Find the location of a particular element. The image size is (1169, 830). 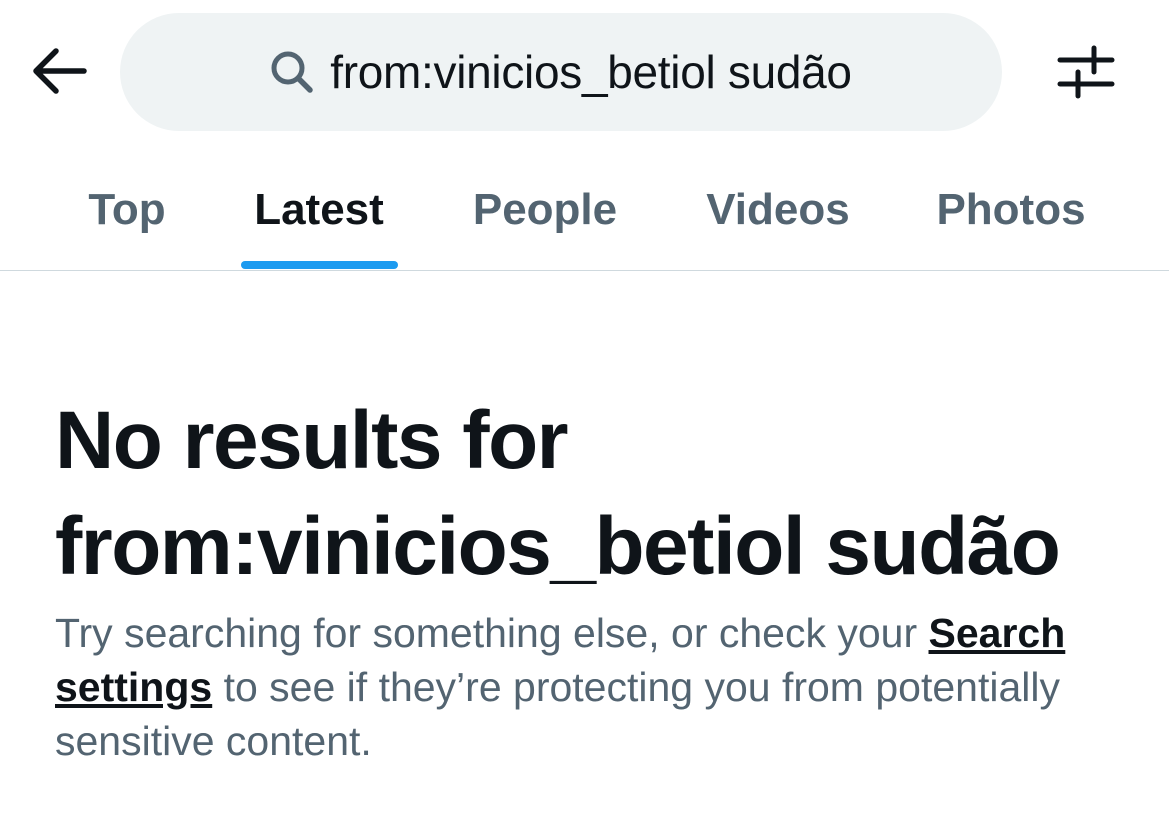

search-input-content: from:vinicios_betiol sudão is located at coordinates (561, 72).